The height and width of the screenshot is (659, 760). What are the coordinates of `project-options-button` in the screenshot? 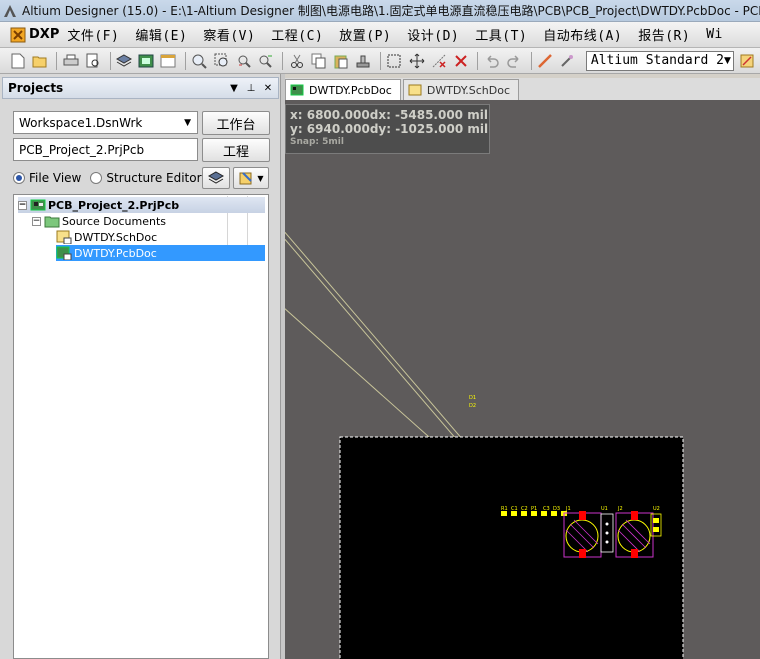 It's located at (216, 178).